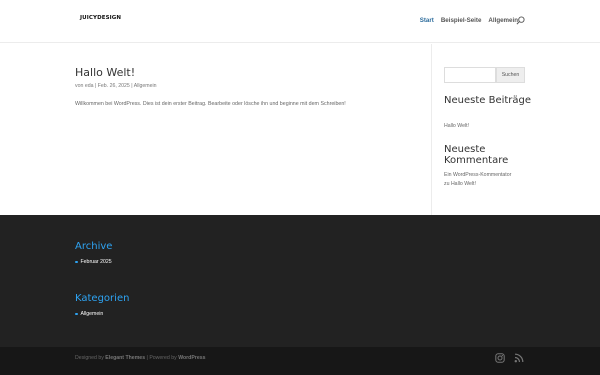 This screenshot has width=600, height=375. Describe the element at coordinates (520, 20) in the screenshot. I see `search-icon` at that location.